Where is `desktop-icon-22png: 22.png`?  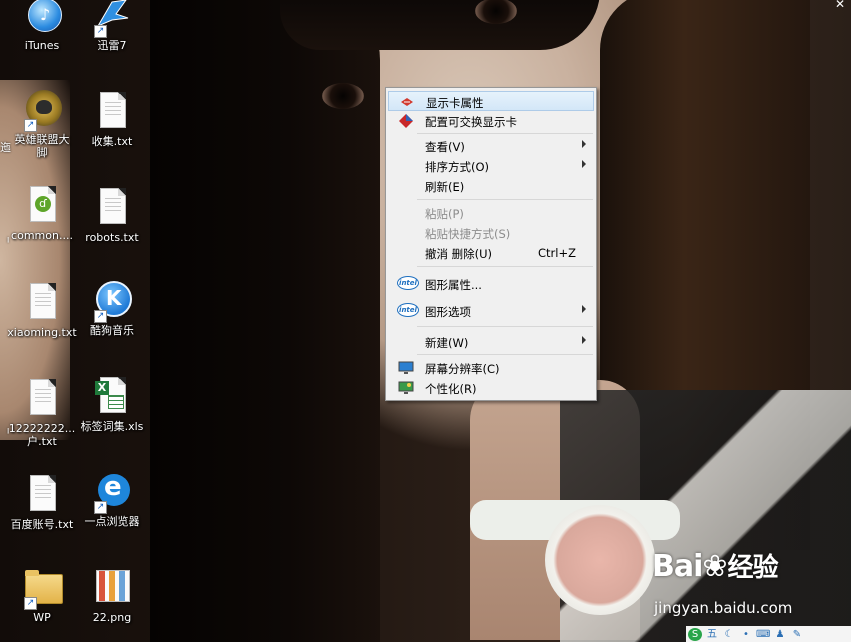 desktop-icon-22png: 22.png is located at coordinates (112, 596).